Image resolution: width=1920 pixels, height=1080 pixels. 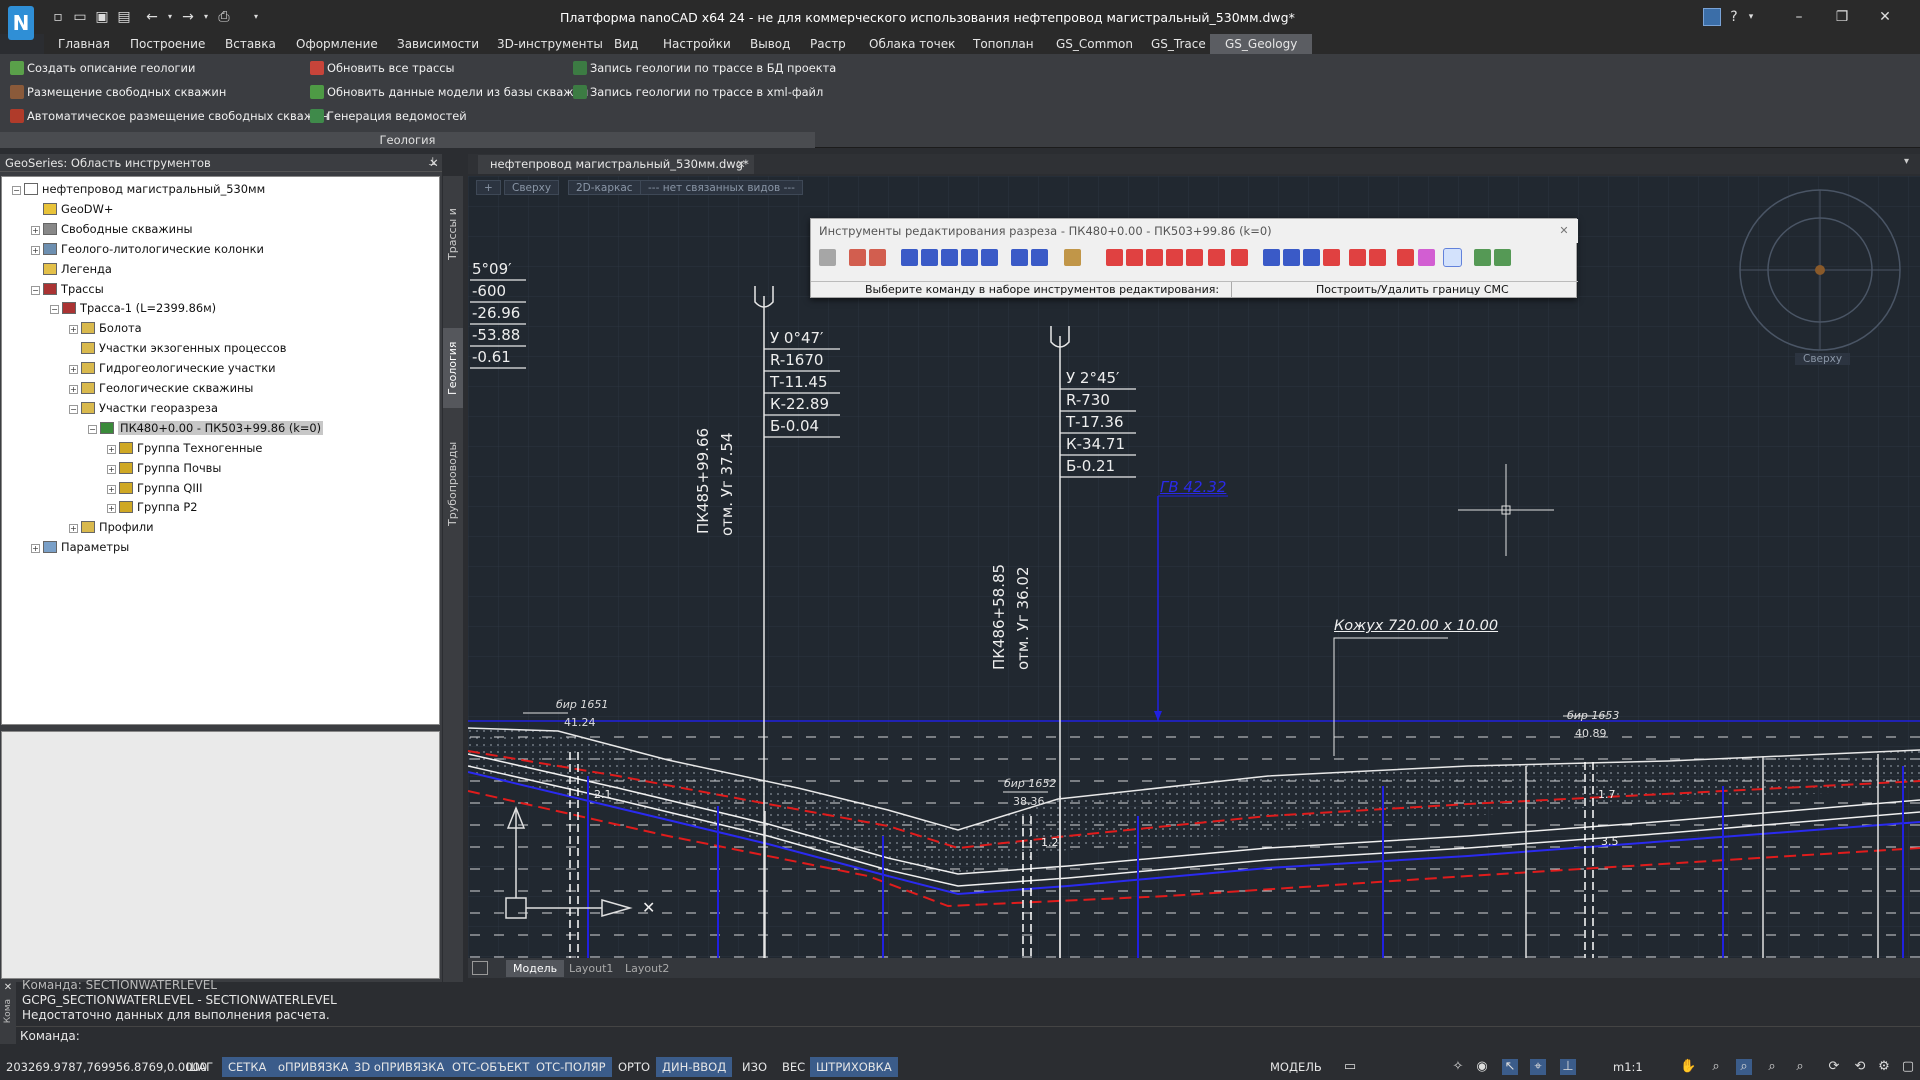 I want to click on regen-icon: ⟲, so click(x=1860, y=1067).